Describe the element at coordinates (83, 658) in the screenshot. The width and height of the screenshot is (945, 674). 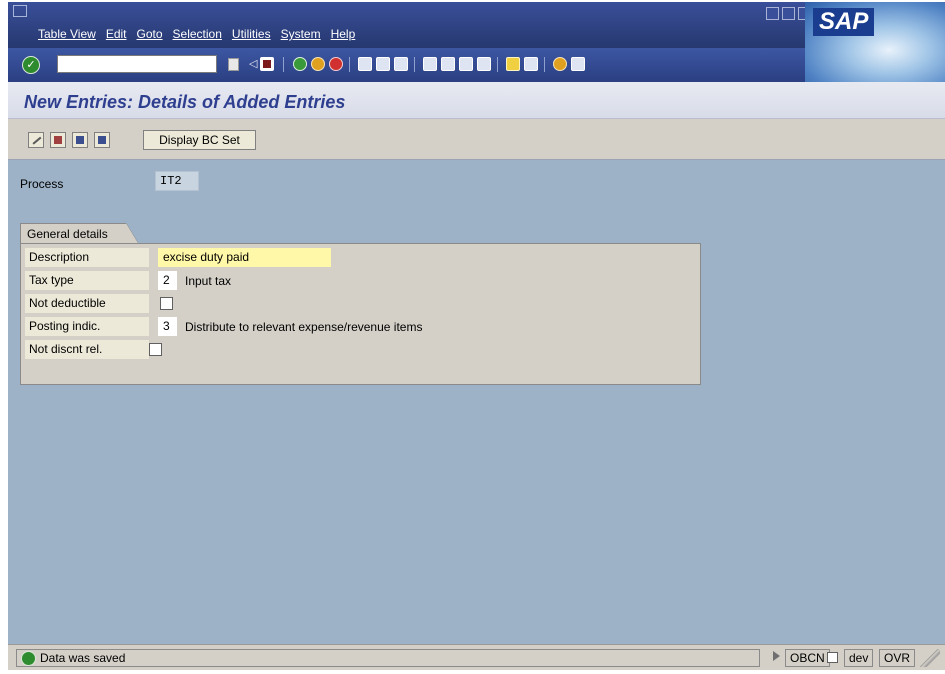
I see `status-message: Data was saved` at that location.